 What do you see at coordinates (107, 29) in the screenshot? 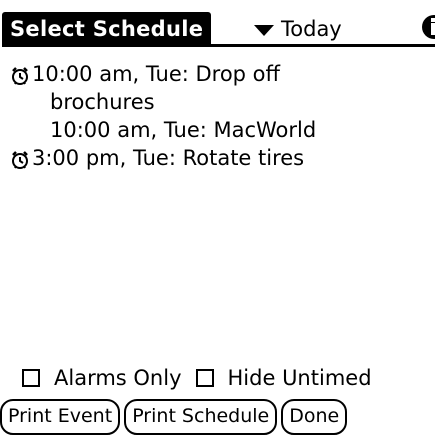
I see `page-title: Select Schedule` at bounding box center [107, 29].